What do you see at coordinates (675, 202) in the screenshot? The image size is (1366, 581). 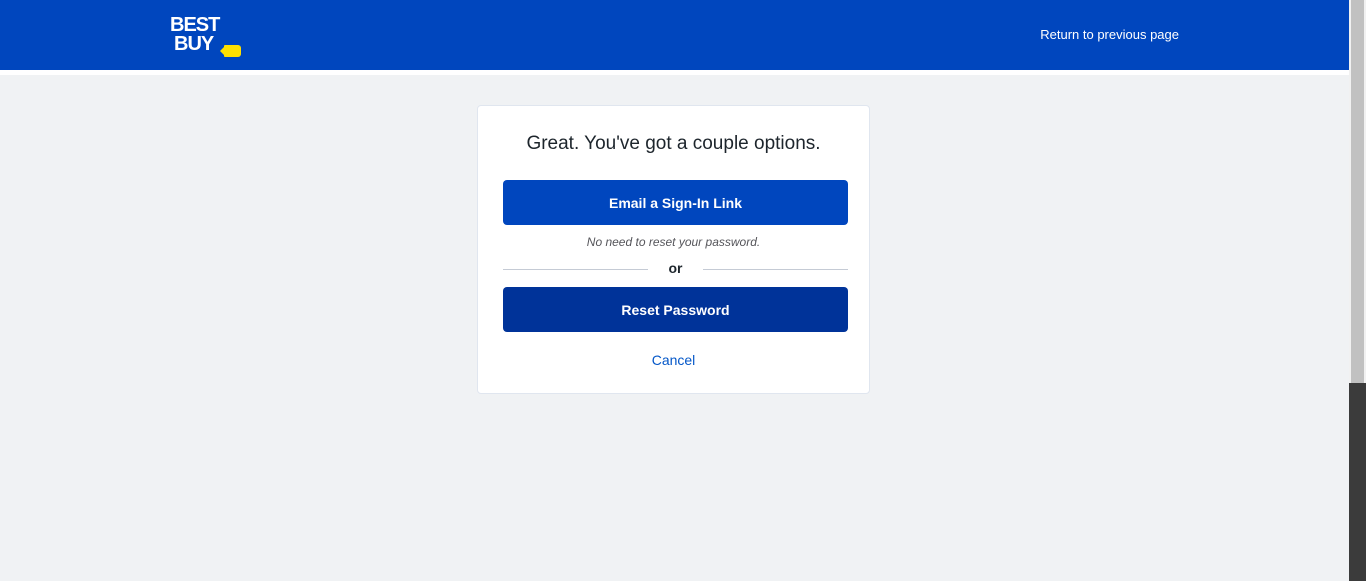 I see `email-sign-in-link-button: Email a Sign-In Link` at bounding box center [675, 202].